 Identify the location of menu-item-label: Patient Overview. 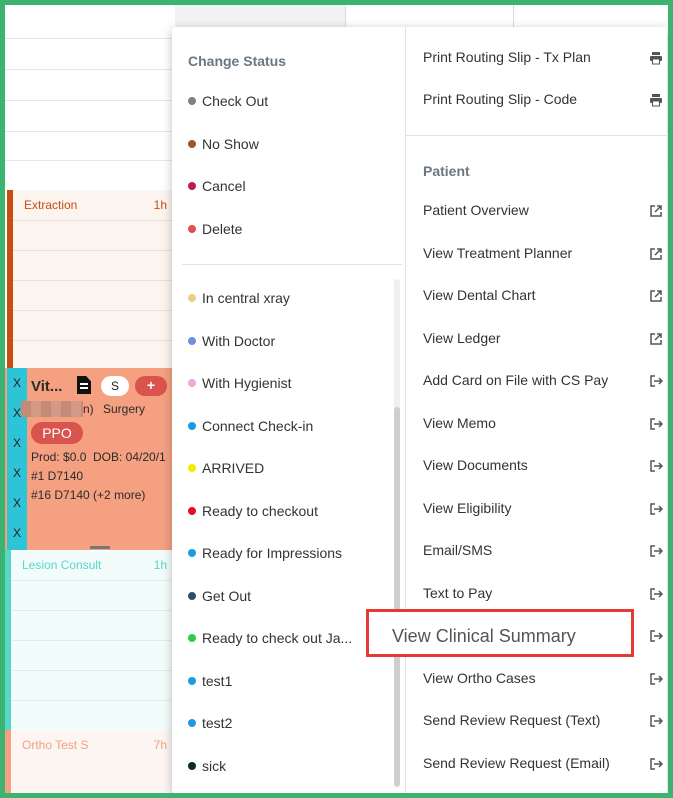
(476, 210).